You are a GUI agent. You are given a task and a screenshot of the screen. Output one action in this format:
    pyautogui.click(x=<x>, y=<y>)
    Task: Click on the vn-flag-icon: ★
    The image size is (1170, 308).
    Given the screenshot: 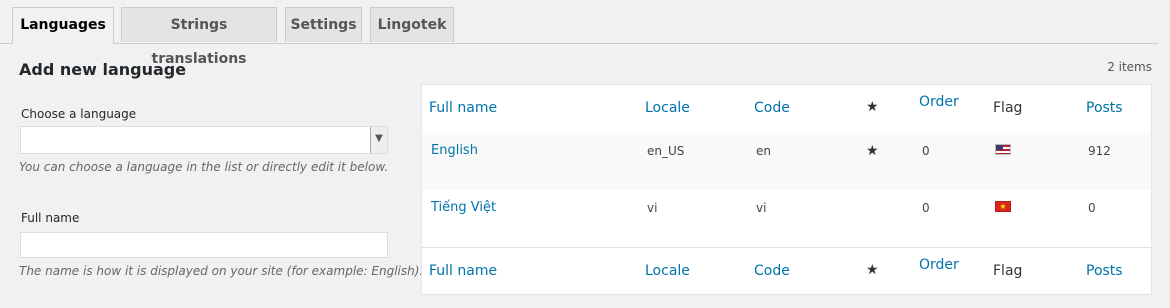 What is the action you would take?
    pyautogui.click(x=1003, y=206)
    